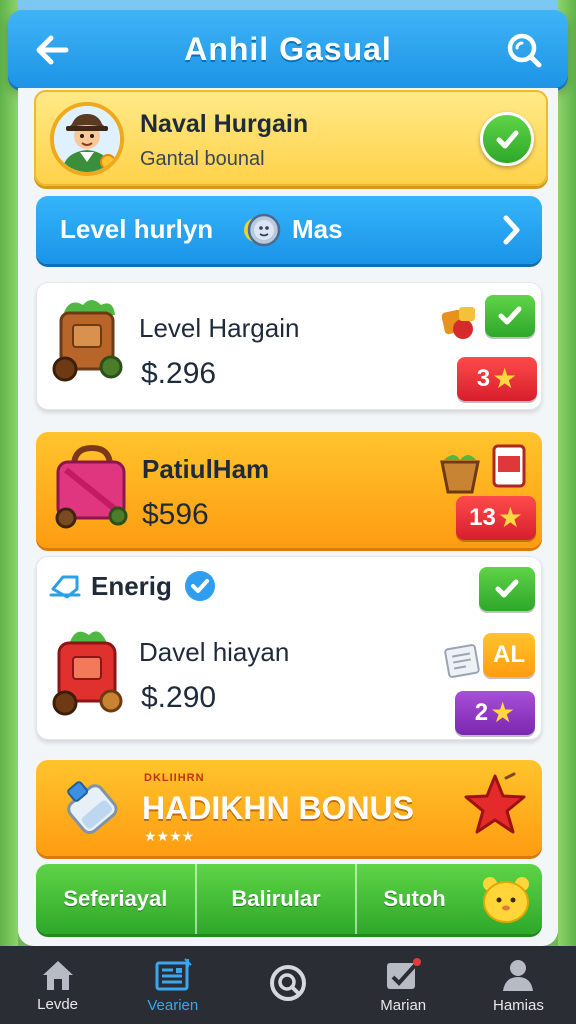 The height and width of the screenshot is (1024, 576). What do you see at coordinates (175, 514) in the screenshot?
I see `item-price: $596` at bounding box center [175, 514].